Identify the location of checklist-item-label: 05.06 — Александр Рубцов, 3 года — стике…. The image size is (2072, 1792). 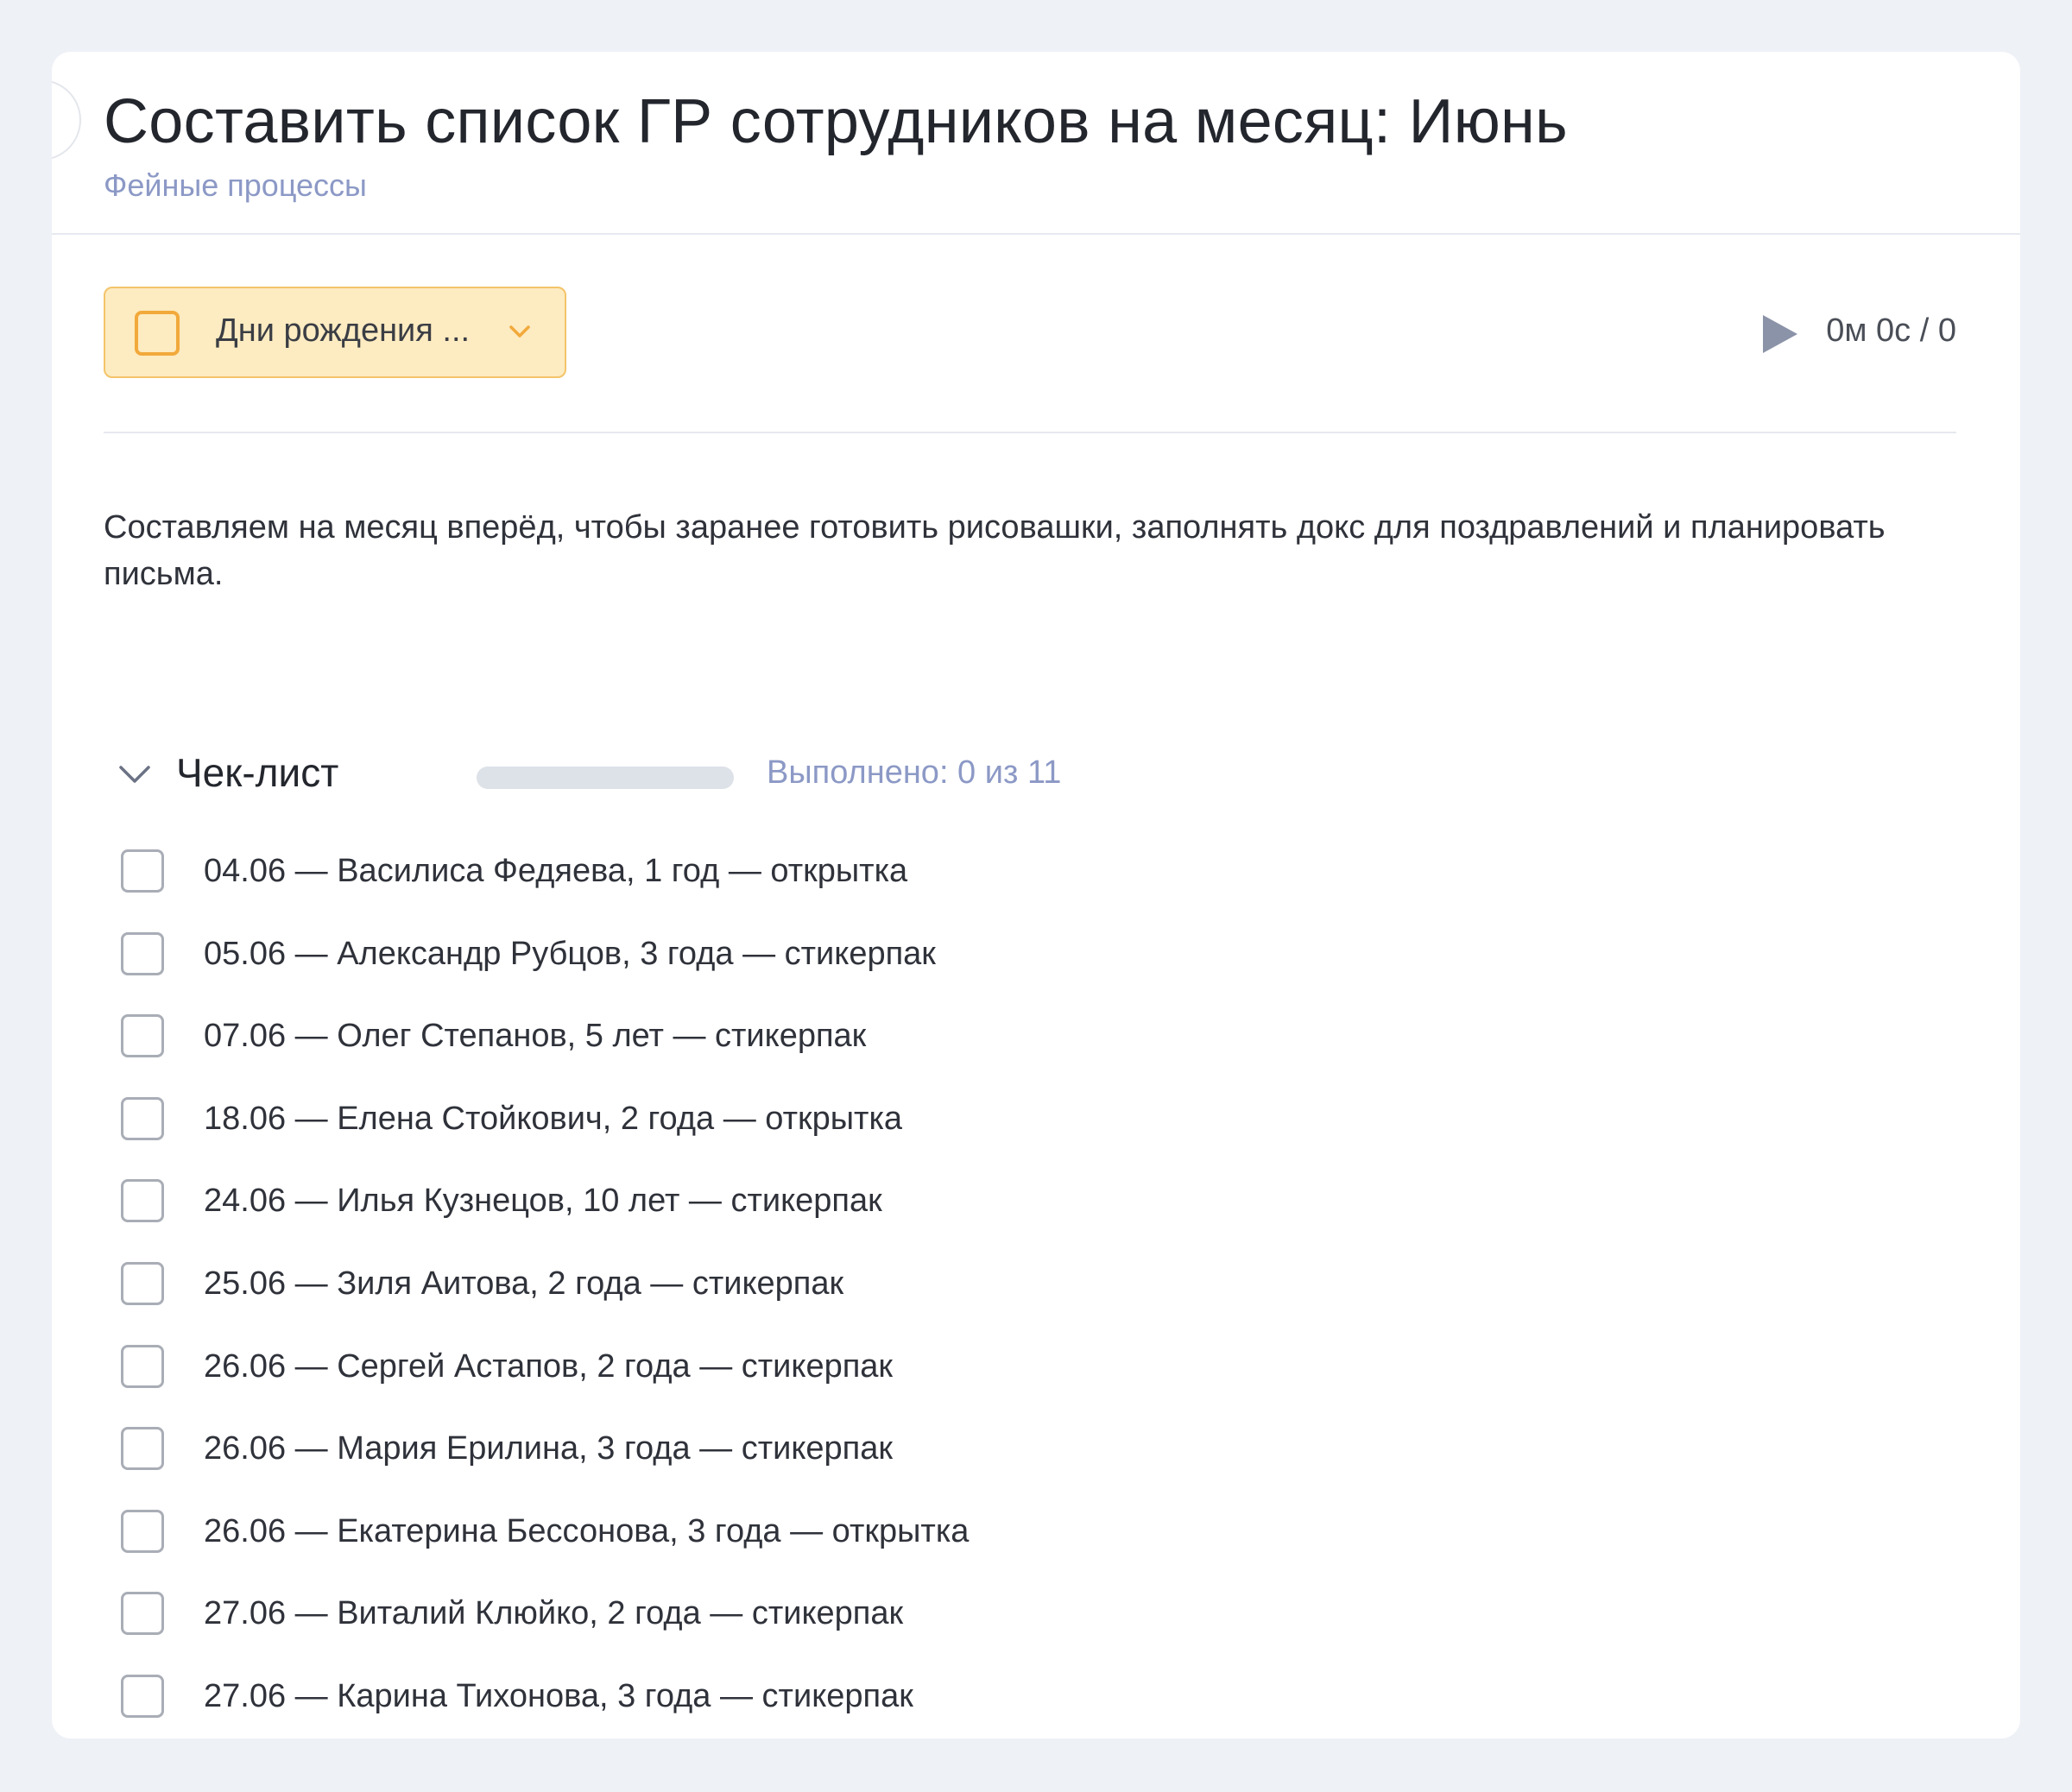
(570, 953).